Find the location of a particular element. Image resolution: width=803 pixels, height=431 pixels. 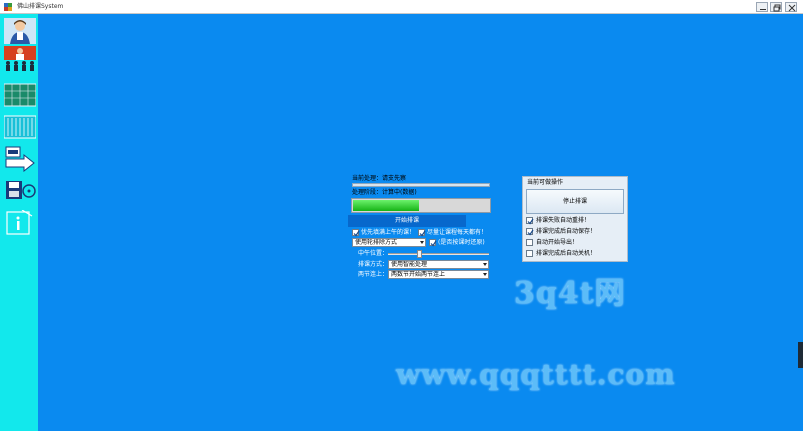

fill-morning-label: 优先填满上午的课！ is located at coordinates (388, 232).